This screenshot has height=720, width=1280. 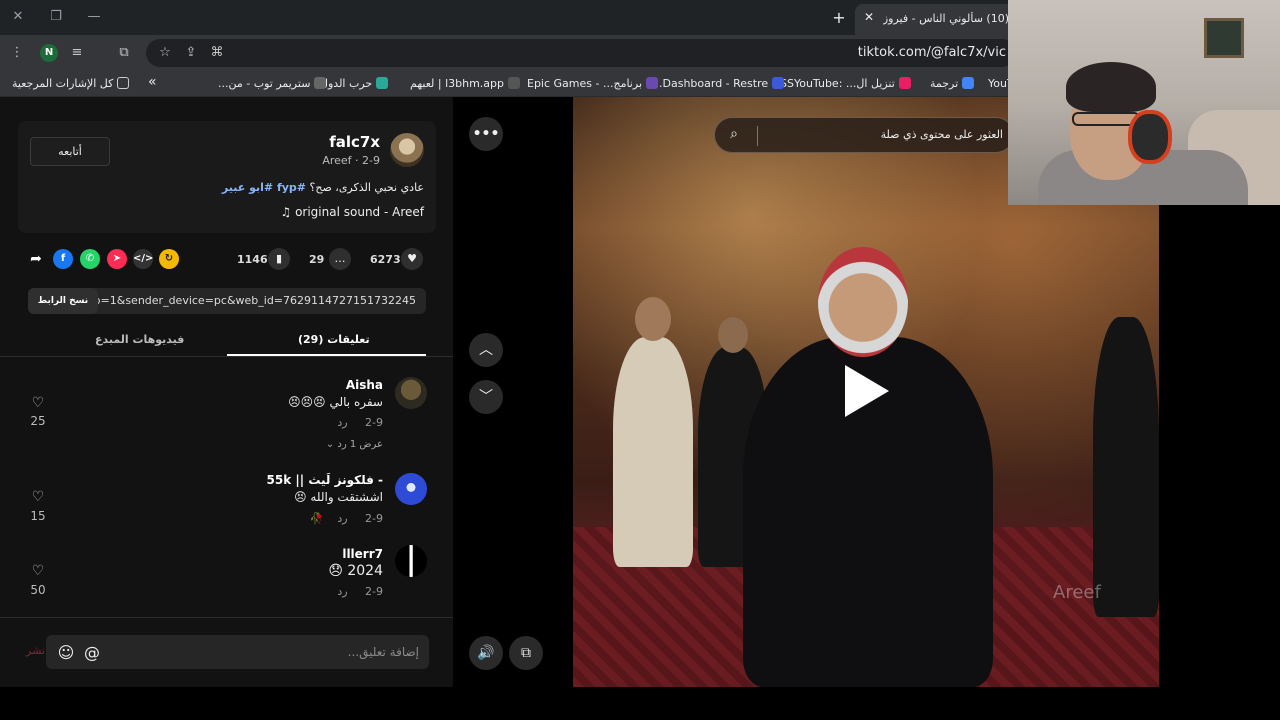 What do you see at coordinates (946, 18) in the screenshot?
I see `tab-title: (10) سألوني الناس - فيروز | ube` at bounding box center [946, 18].